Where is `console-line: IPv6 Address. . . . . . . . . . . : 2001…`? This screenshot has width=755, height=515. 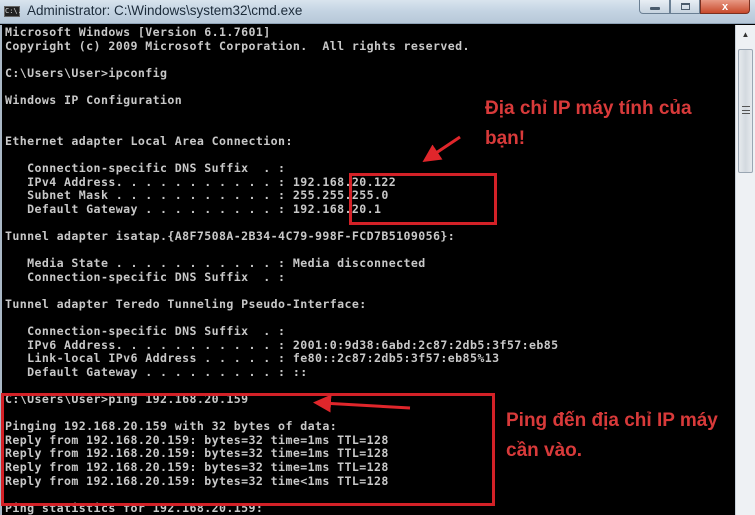 console-line: IPv6 Address. . . . . . . . . . . : 2001… is located at coordinates (282, 344).